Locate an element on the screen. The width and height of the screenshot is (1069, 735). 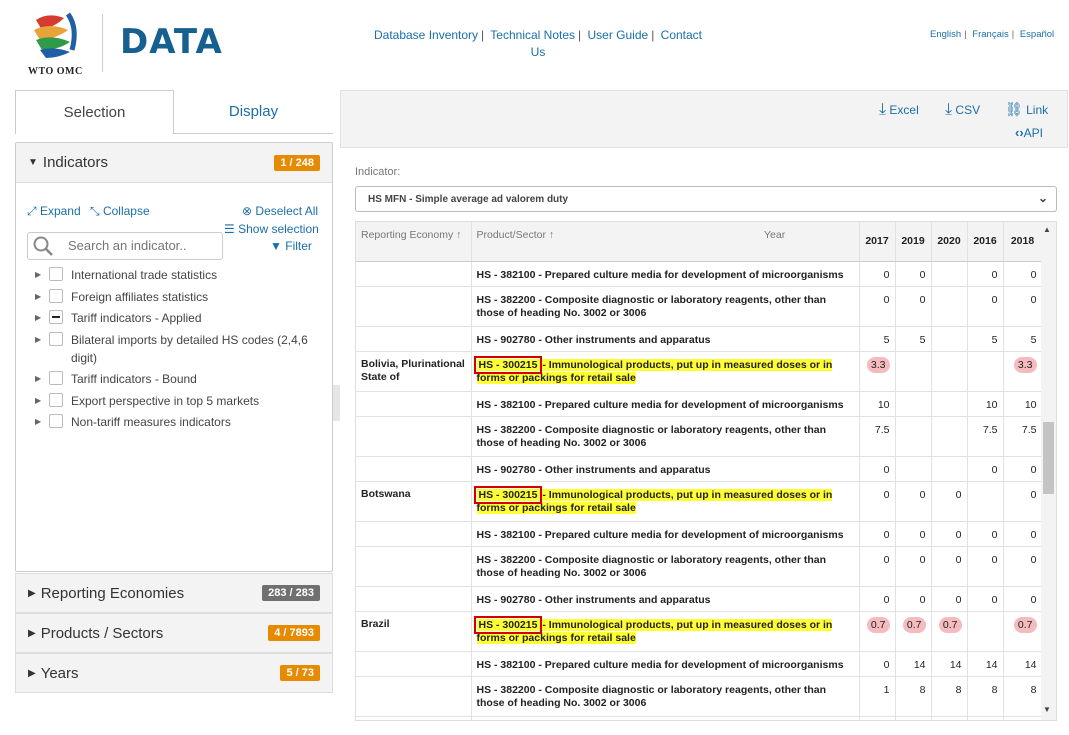
search-input is located at coordinates (143, 245).